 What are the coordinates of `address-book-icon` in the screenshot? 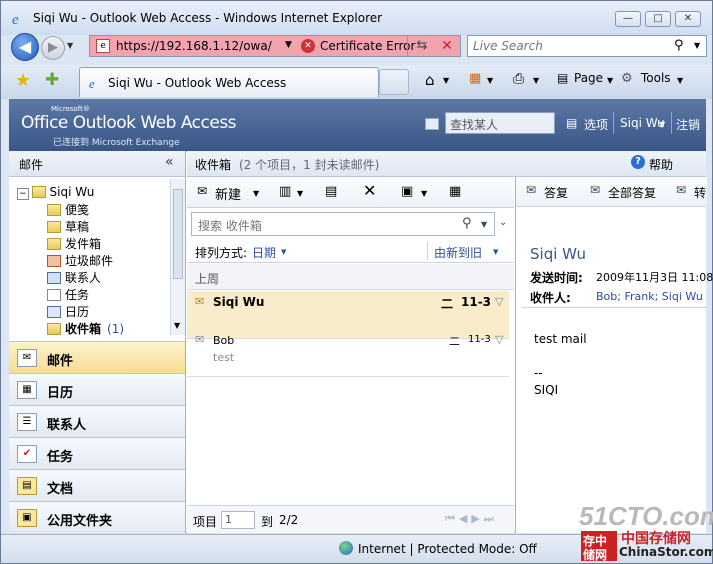 It's located at (432, 124).